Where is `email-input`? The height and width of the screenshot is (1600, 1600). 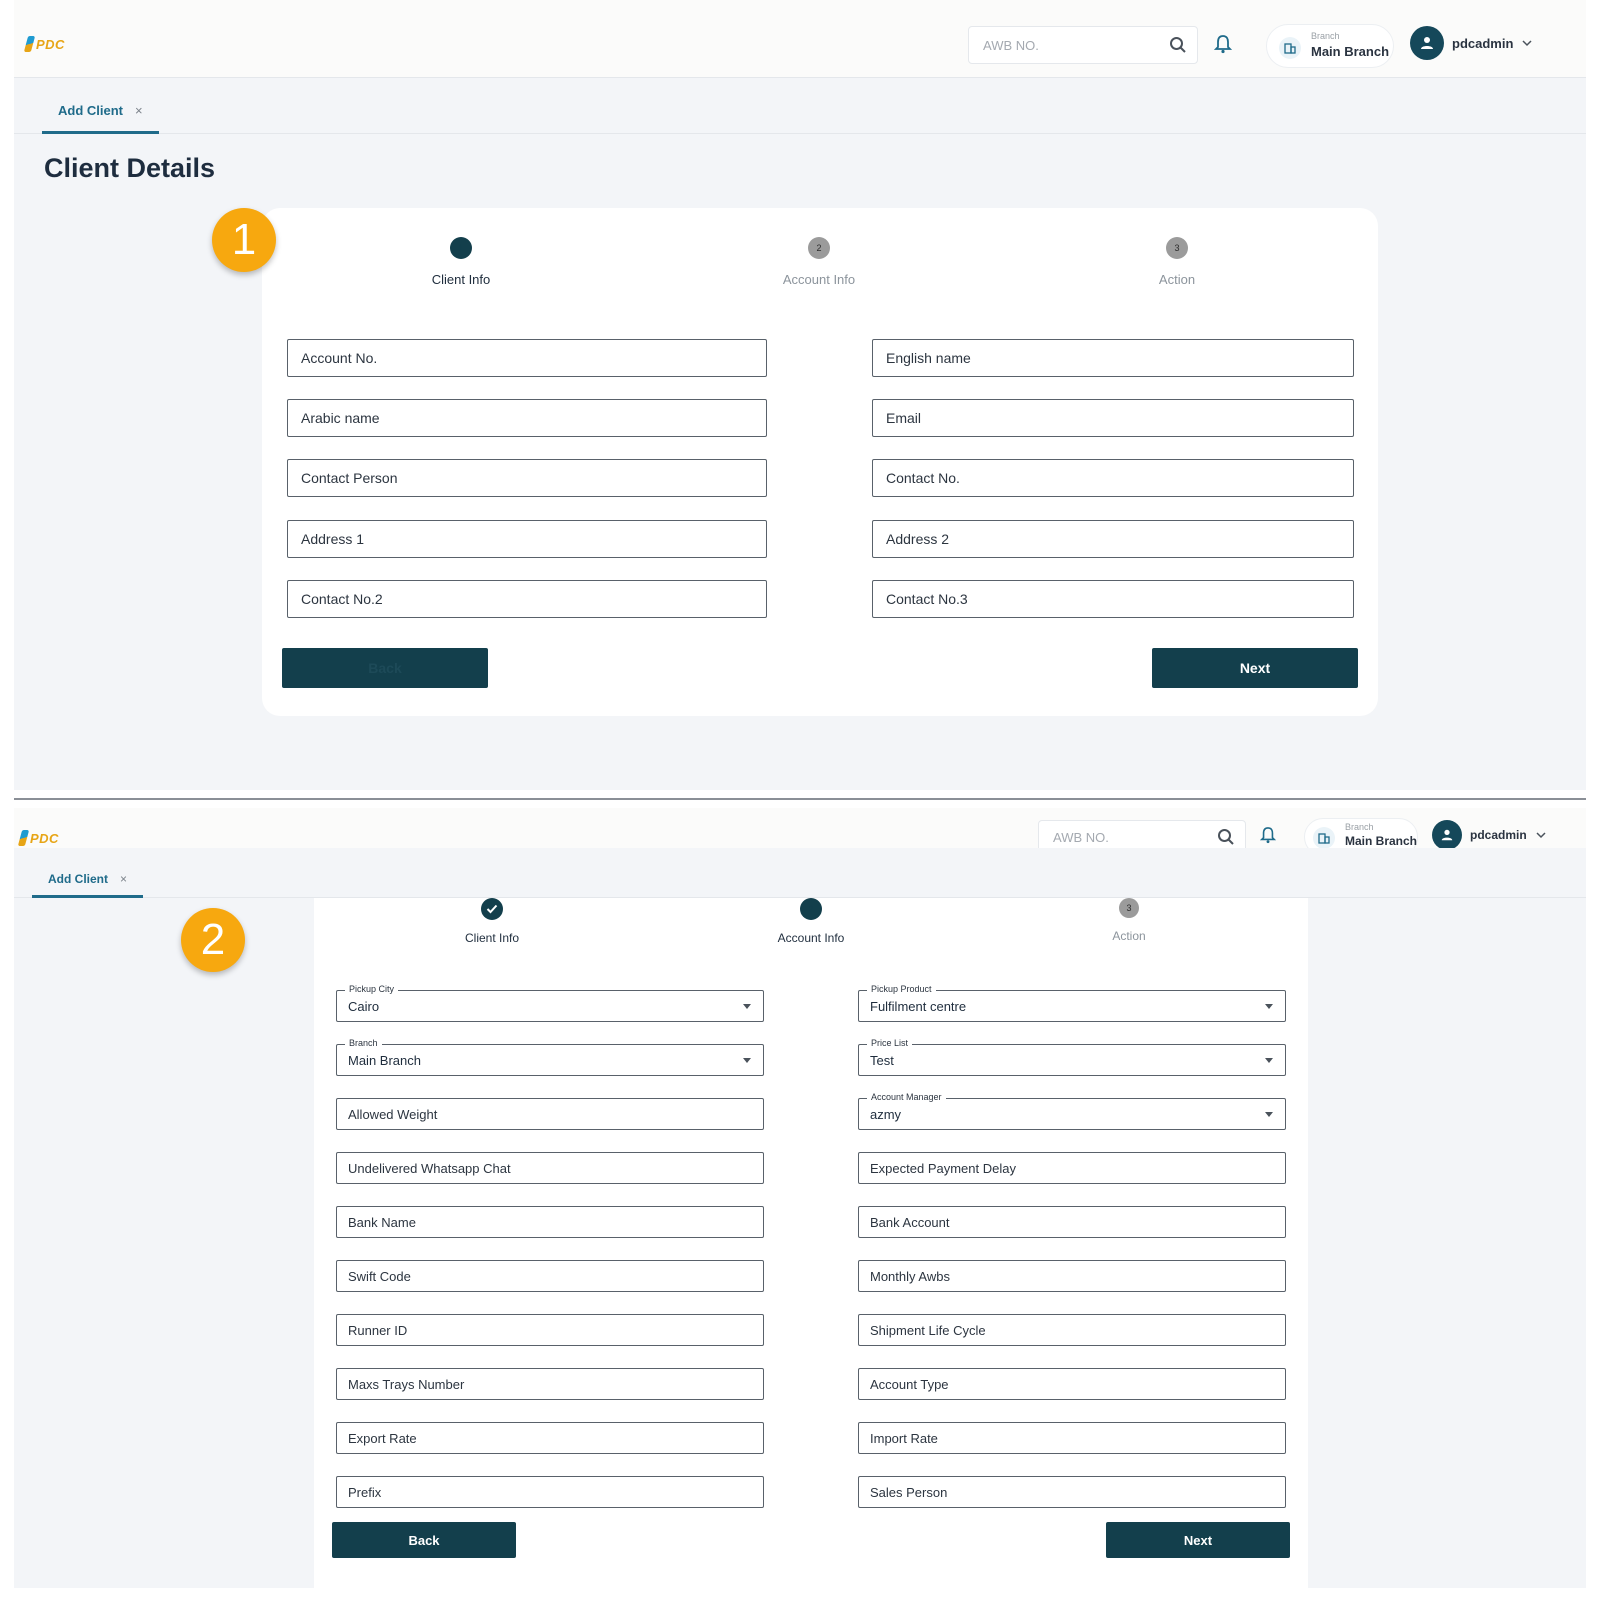
email-input is located at coordinates (1113, 418).